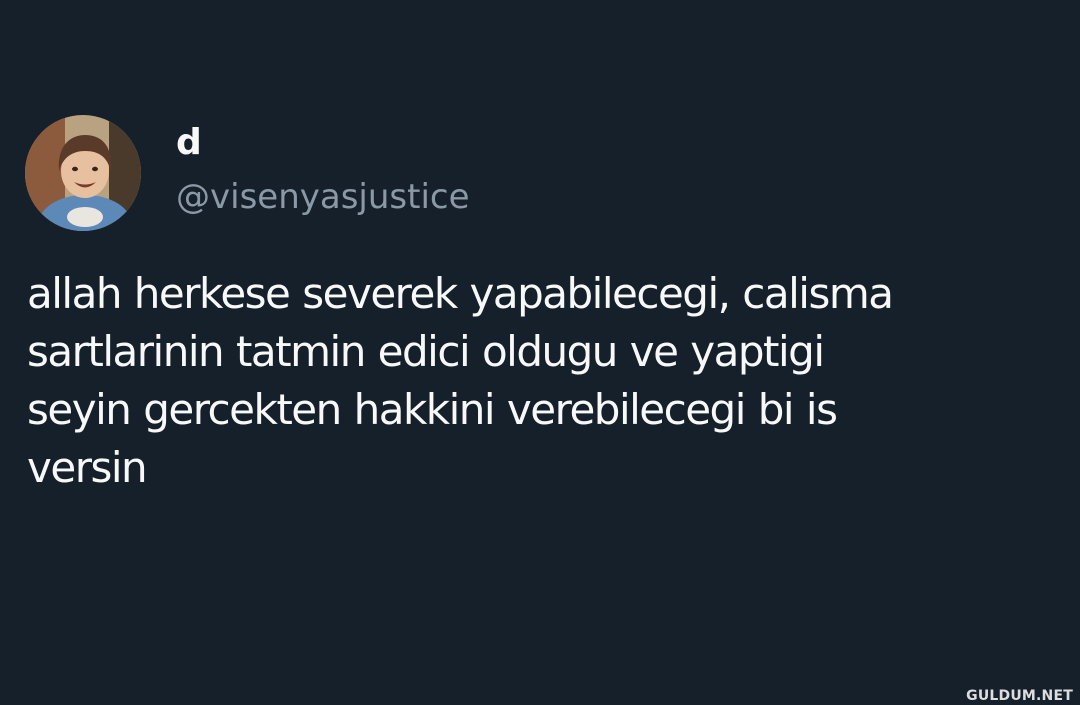 Image resolution: width=1080 pixels, height=705 pixels. What do you see at coordinates (1019, 696) in the screenshot?
I see `site-watermark: GULDUM.NET` at bounding box center [1019, 696].